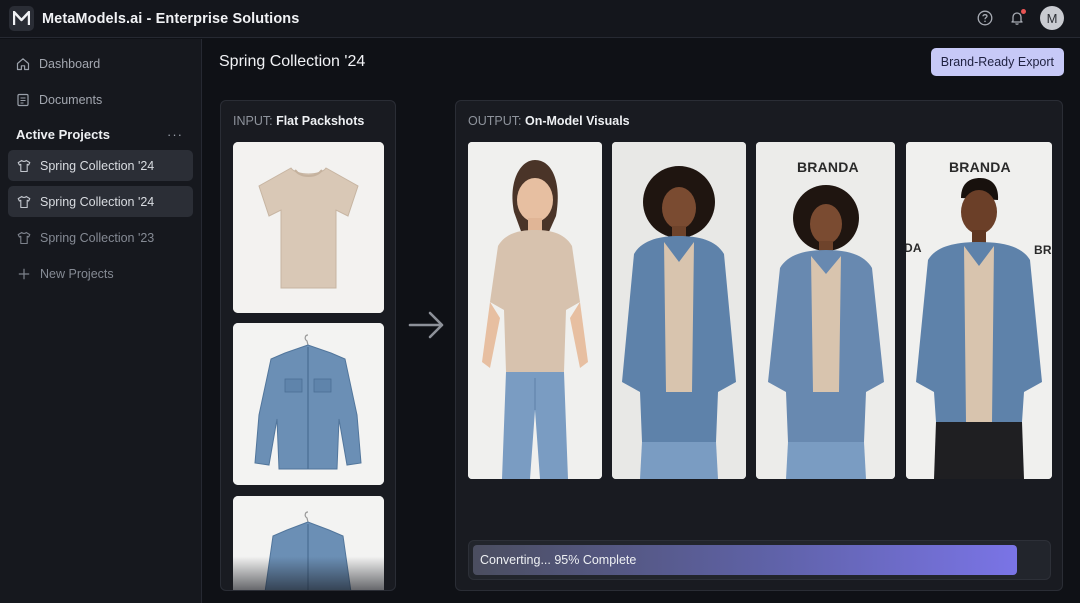 Image resolution: width=1080 pixels, height=603 pixels. I want to click on active-projects-header: Active Projects ···, so click(100, 134).